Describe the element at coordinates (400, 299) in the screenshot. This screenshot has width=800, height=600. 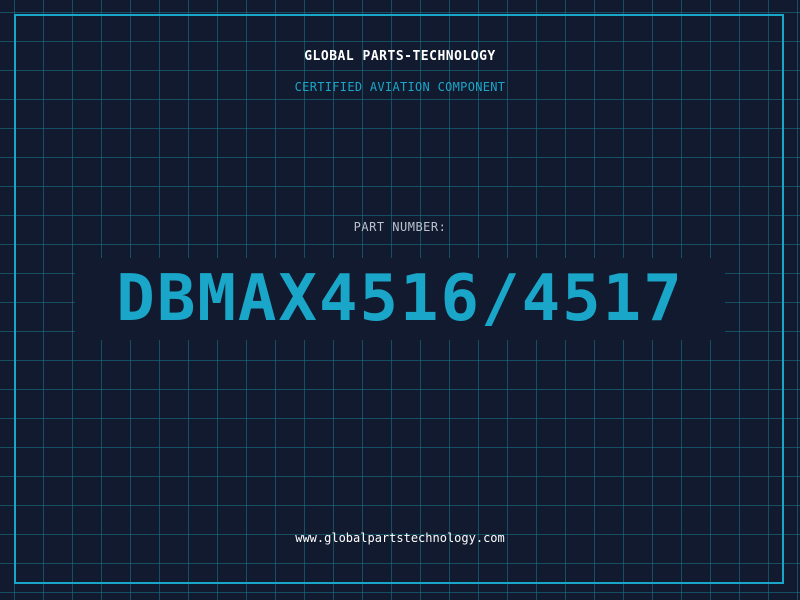
I see `part-number-value: DBMAX4516/4517` at that location.